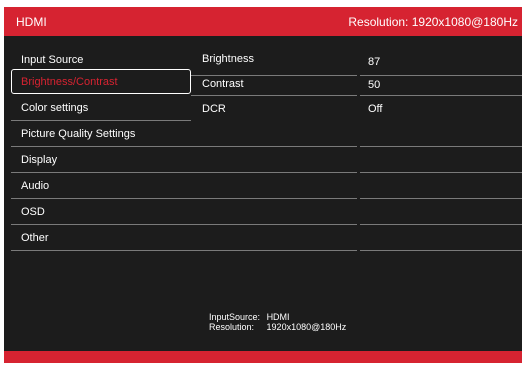  What do you see at coordinates (69, 82) in the screenshot?
I see `menu-item-label: Brightness/Contrast` at bounding box center [69, 82].